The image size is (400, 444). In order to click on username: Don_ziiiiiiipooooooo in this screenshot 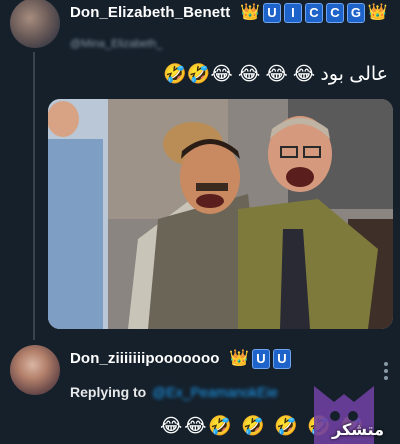, I will do `click(144, 358)`.